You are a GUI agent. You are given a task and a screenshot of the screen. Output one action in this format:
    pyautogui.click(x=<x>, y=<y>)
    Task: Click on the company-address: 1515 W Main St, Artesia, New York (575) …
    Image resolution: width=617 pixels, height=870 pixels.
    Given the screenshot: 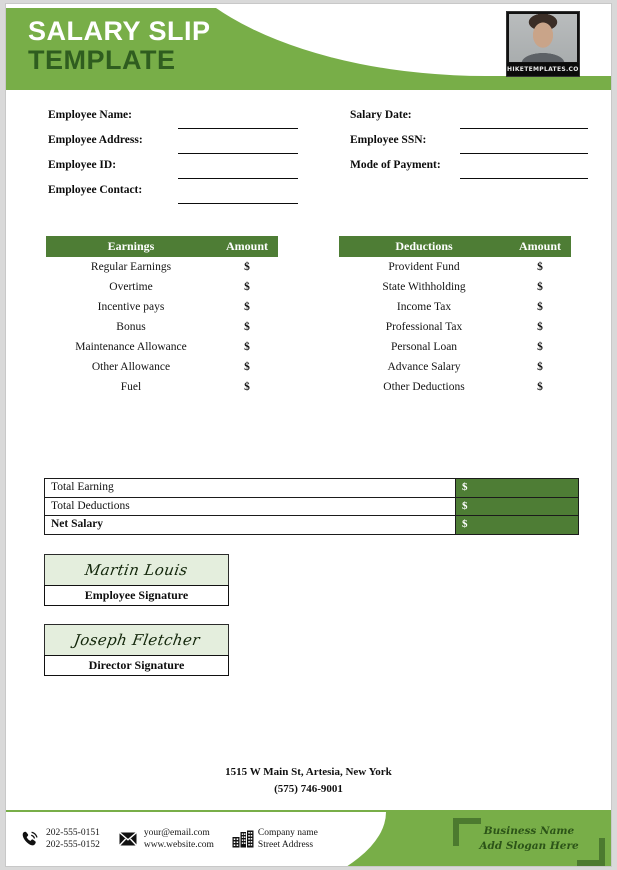 What is the action you would take?
    pyautogui.click(x=308, y=781)
    